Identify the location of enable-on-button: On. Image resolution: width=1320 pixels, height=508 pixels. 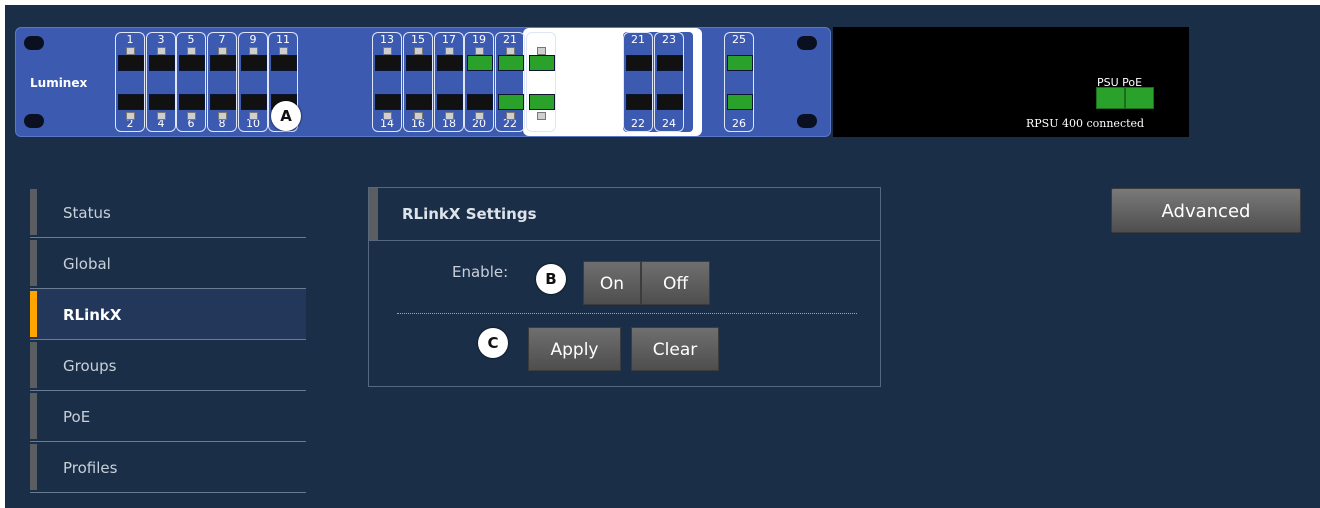
(612, 283).